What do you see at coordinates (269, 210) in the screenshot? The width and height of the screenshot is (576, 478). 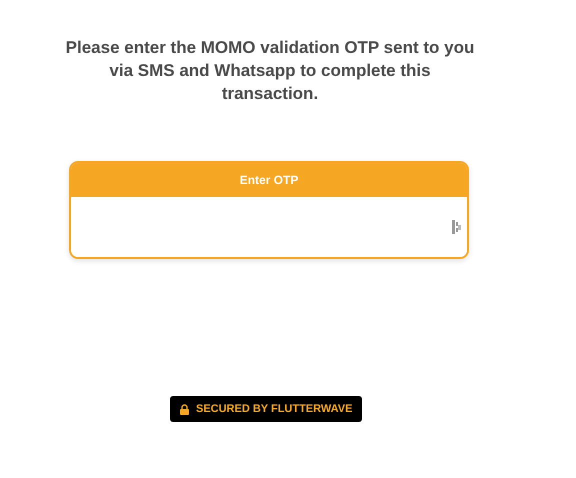 I see `otp-field: Enter OTP` at bounding box center [269, 210].